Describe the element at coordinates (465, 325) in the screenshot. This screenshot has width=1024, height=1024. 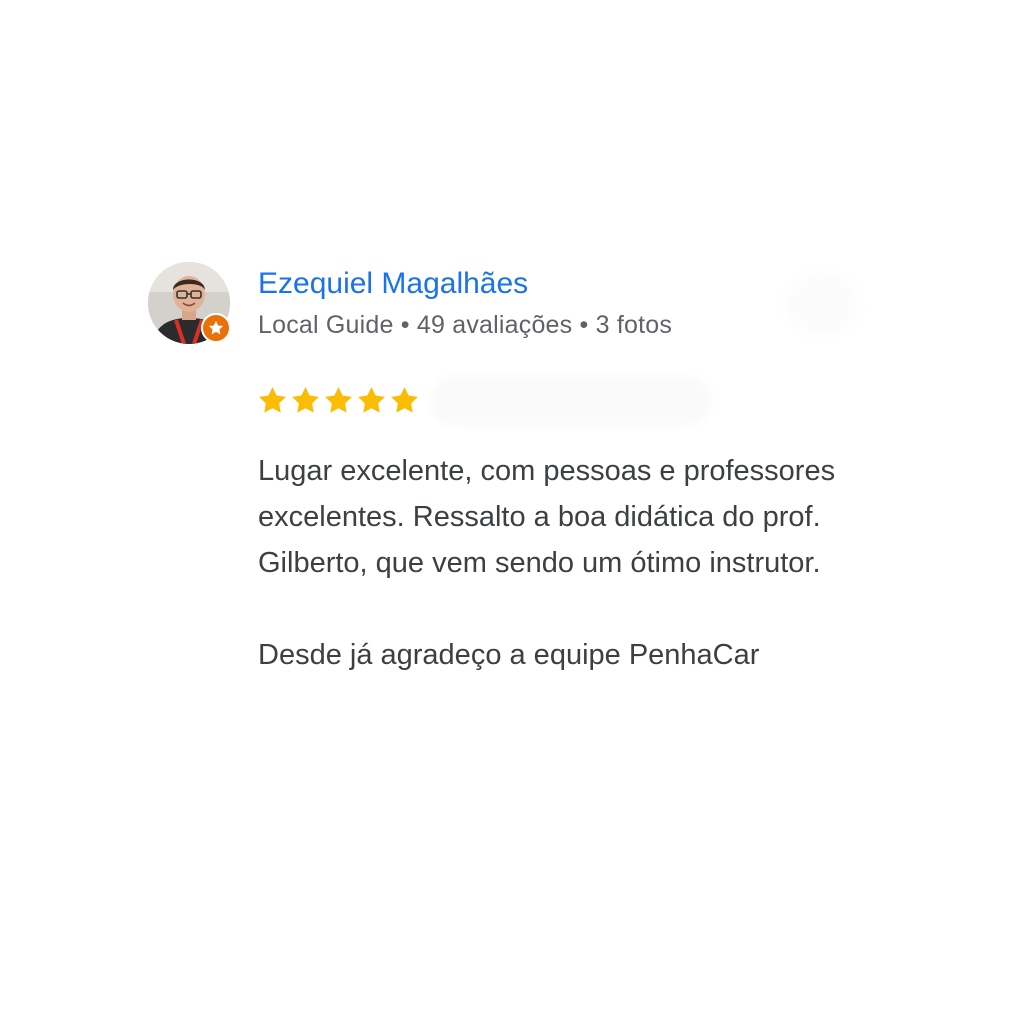
I see `reviewer-meta: Local Guide • 49 avaliações • 3 fotos` at that location.